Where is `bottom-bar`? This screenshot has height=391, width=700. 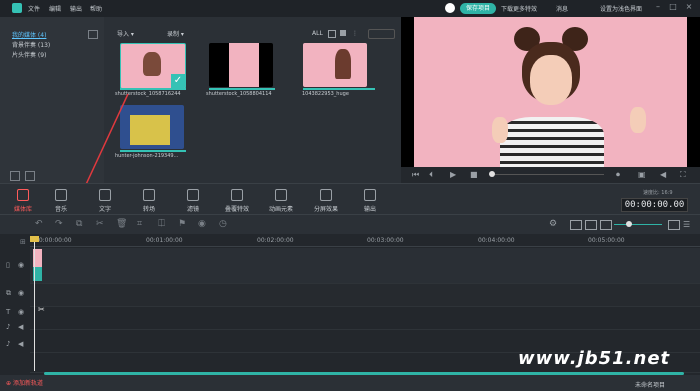
bottom-bar is located at coordinates (350, 383).